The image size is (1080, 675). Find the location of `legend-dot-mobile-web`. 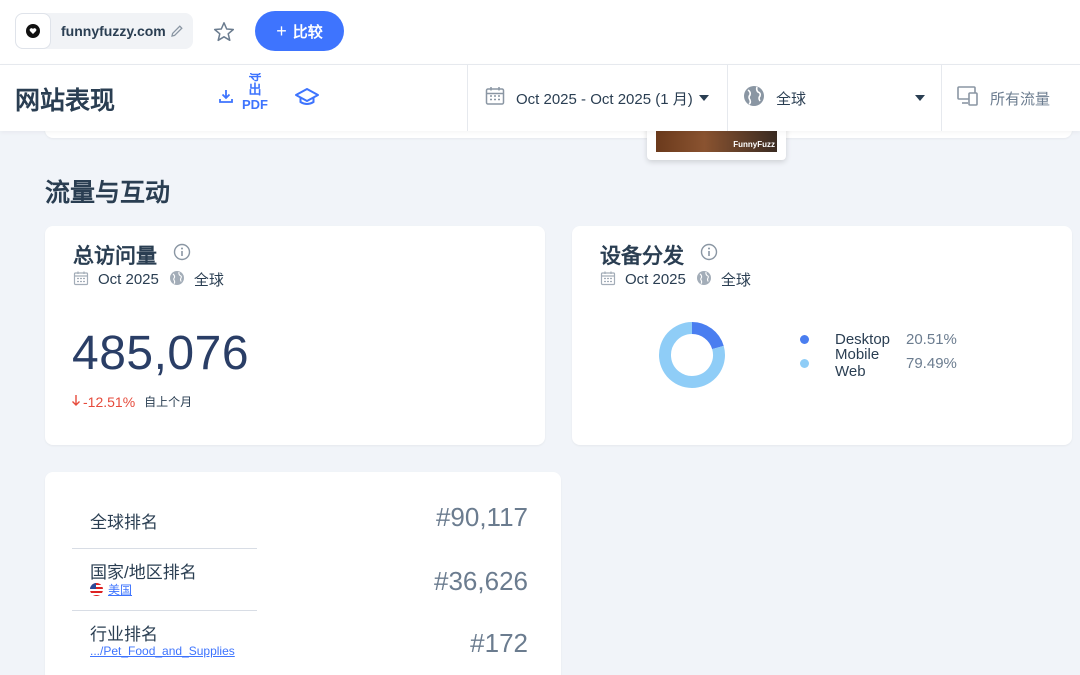

legend-dot-mobile-web is located at coordinates (804, 363).